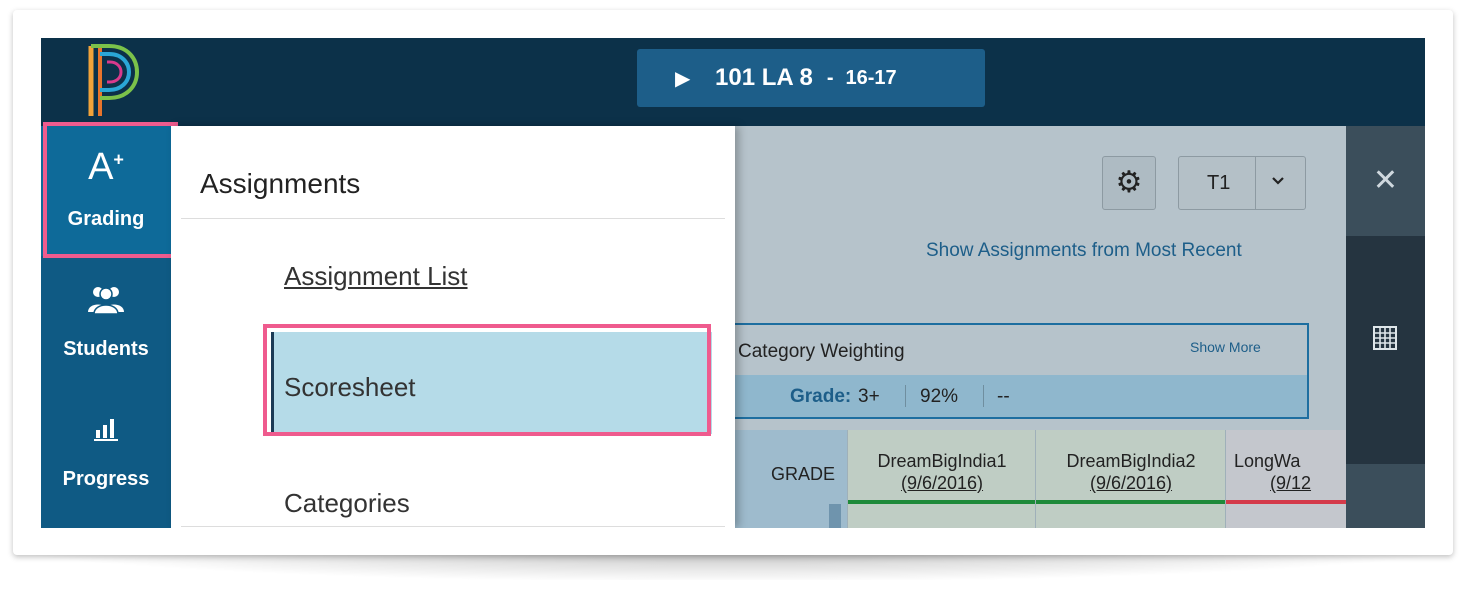  I want to click on column-menu-icon, so click(835, 516).